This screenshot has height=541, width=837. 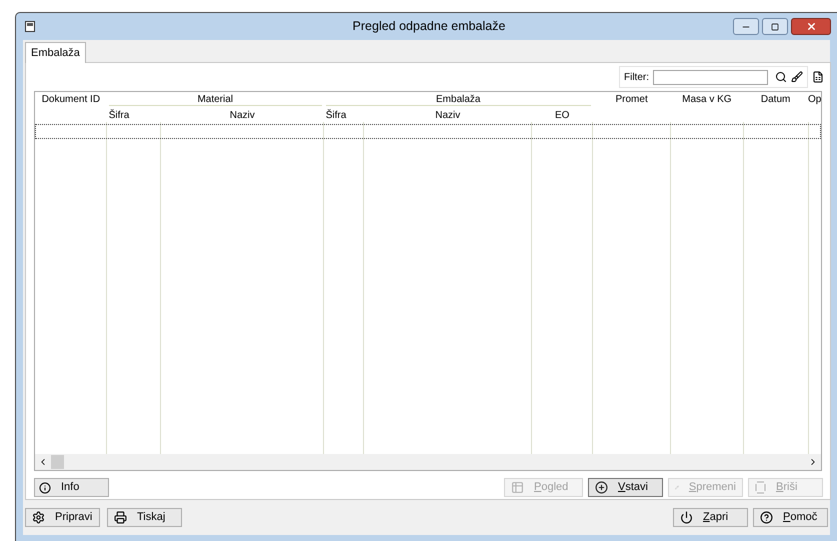 What do you see at coordinates (71, 99) in the screenshot?
I see `column-header: Dokument ID` at bounding box center [71, 99].